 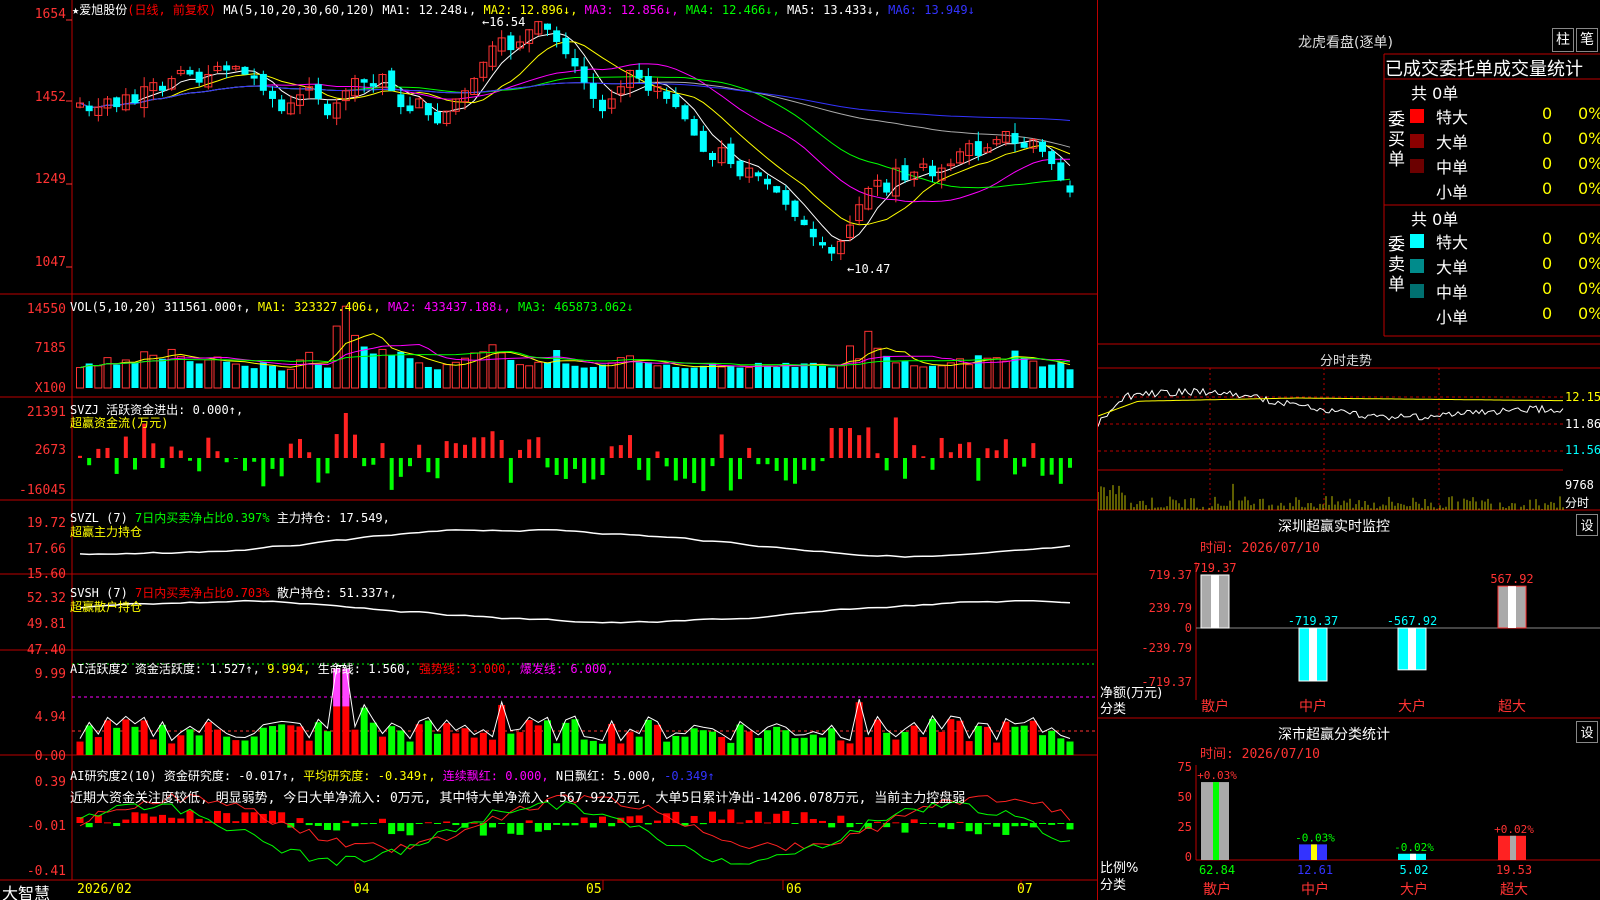 What do you see at coordinates (50, 674) in the screenshot?
I see `ai-active-y-label: 9.99` at bounding box center [50, 674].